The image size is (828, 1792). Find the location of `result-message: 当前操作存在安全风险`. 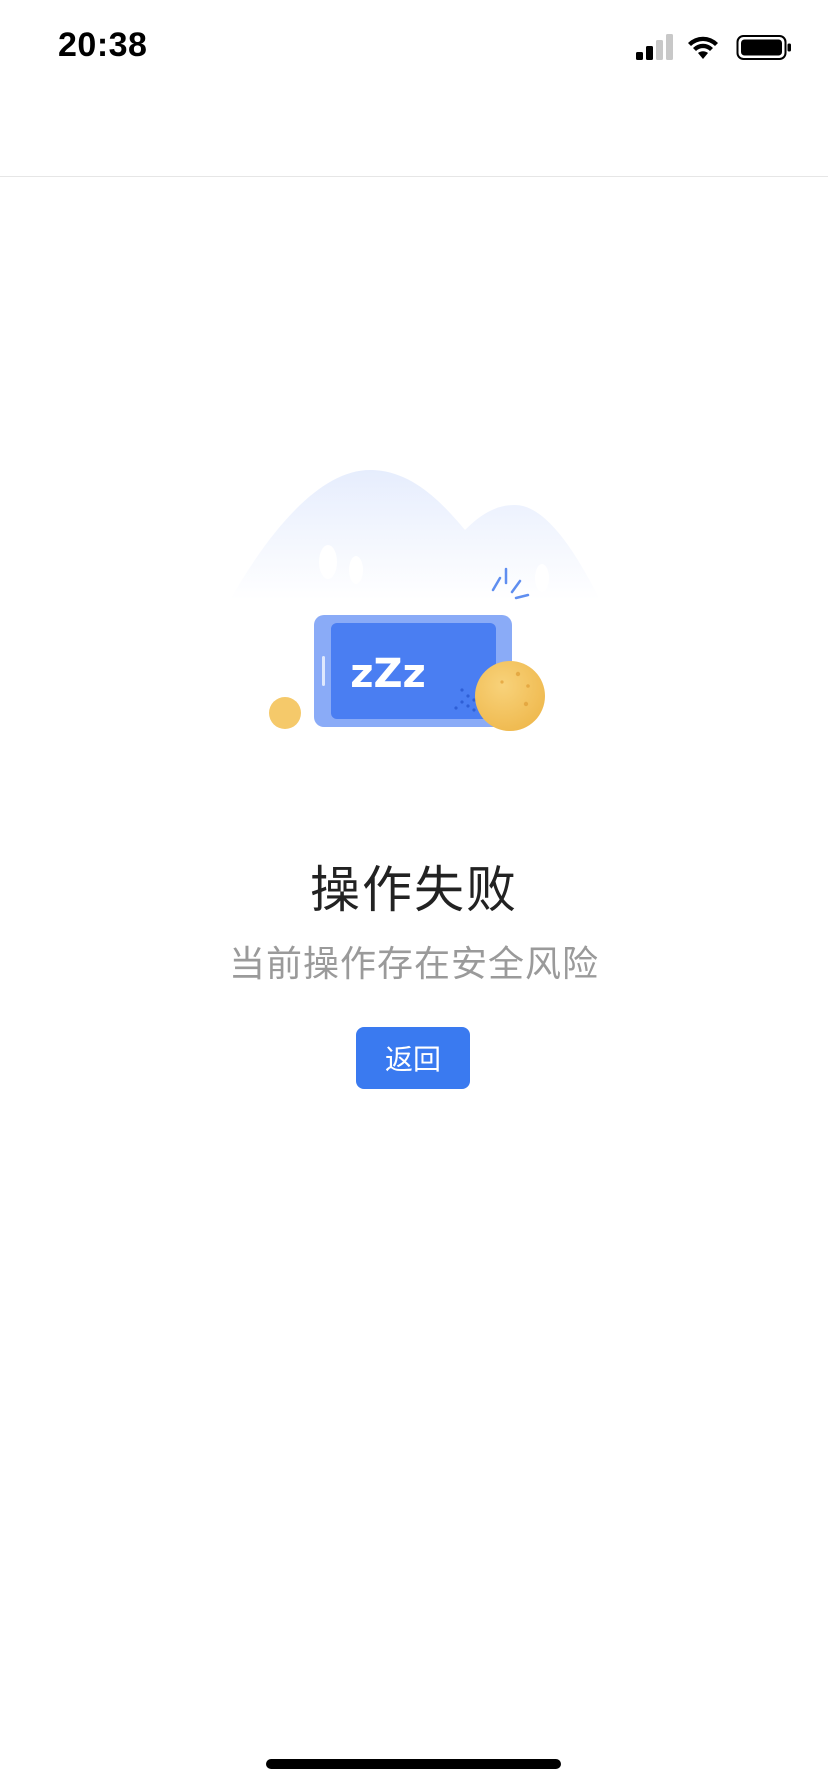

result-message: 当前操作存在安全风险 is located at coordinates (413, 964).